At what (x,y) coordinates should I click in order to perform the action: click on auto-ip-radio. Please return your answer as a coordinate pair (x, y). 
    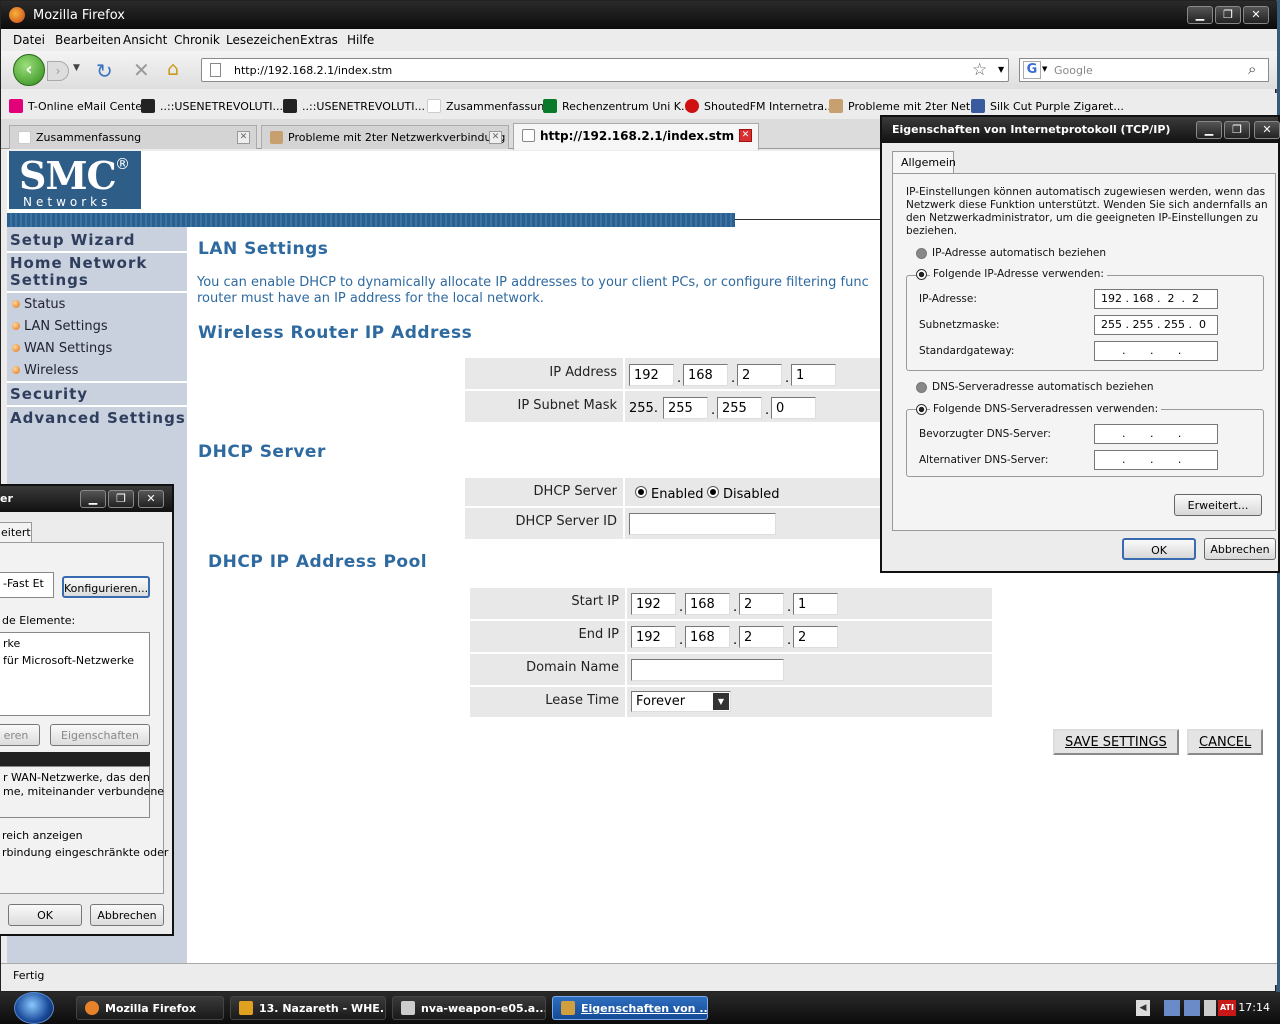
    Looking at the image, I should click on (921, 253).